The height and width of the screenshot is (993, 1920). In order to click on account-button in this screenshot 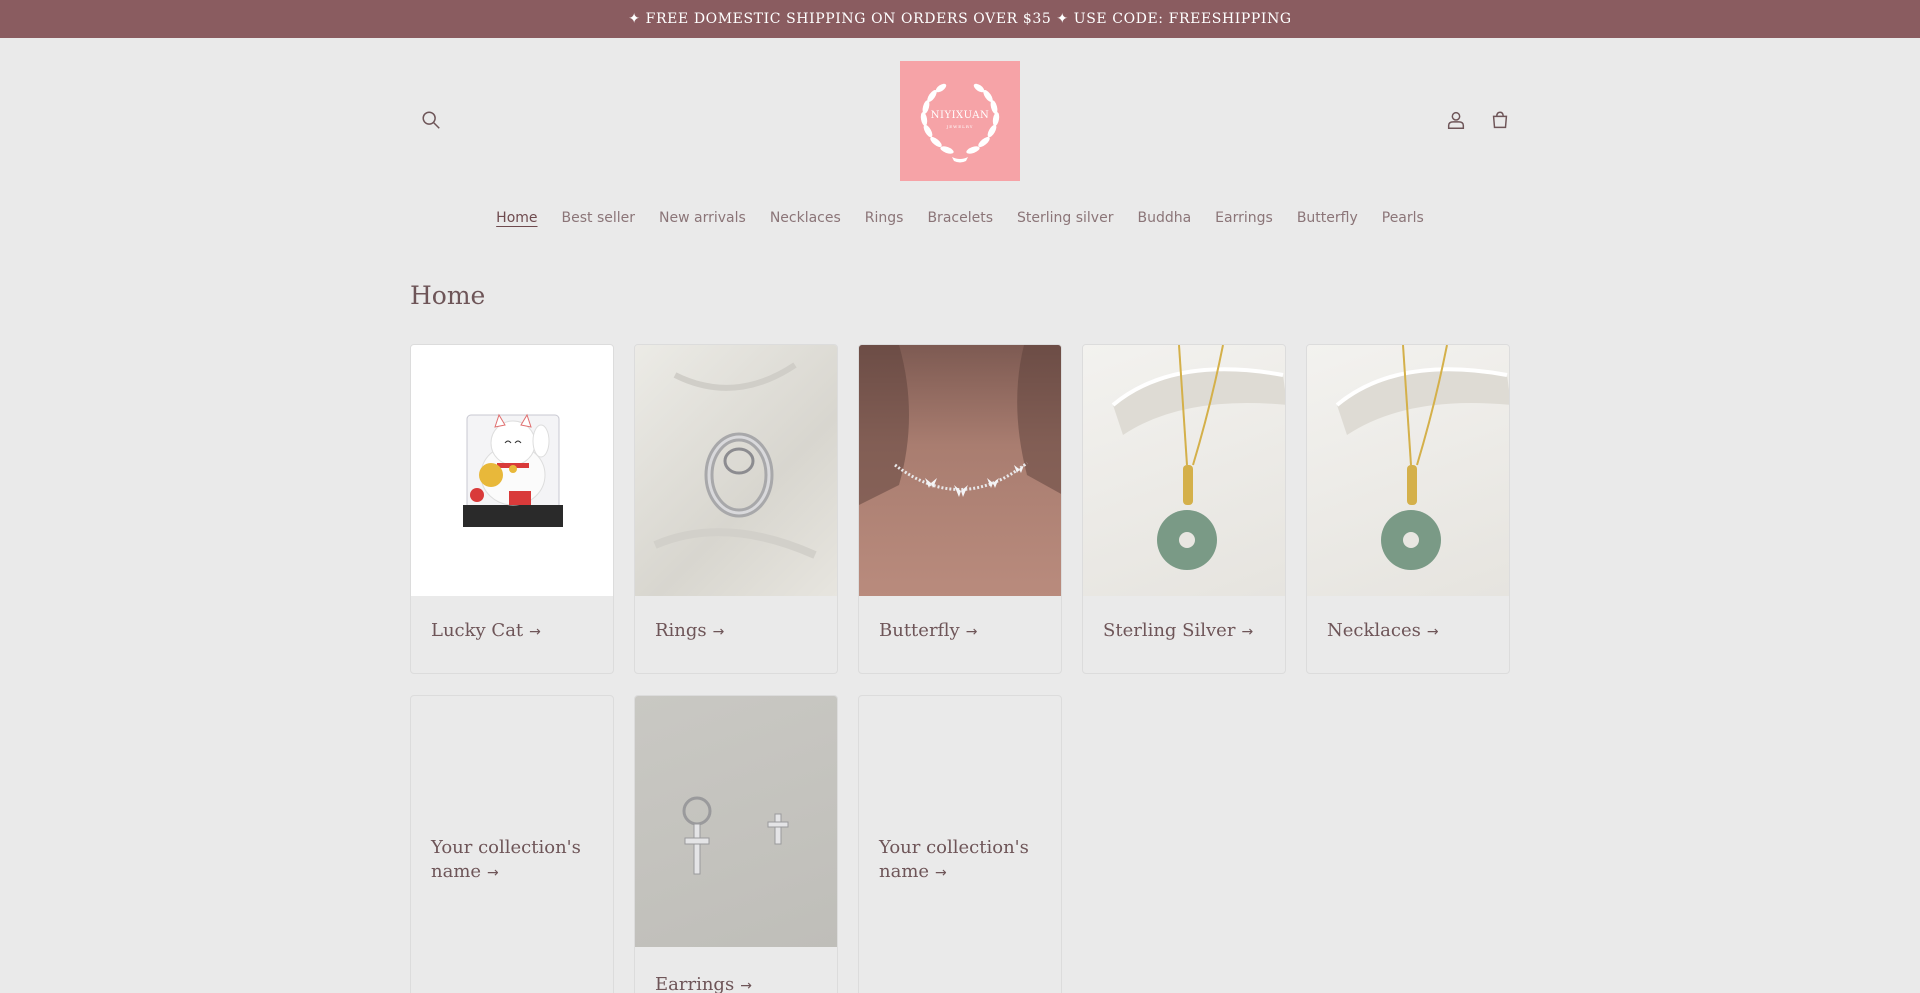, I will do `click(1456, 120)`.